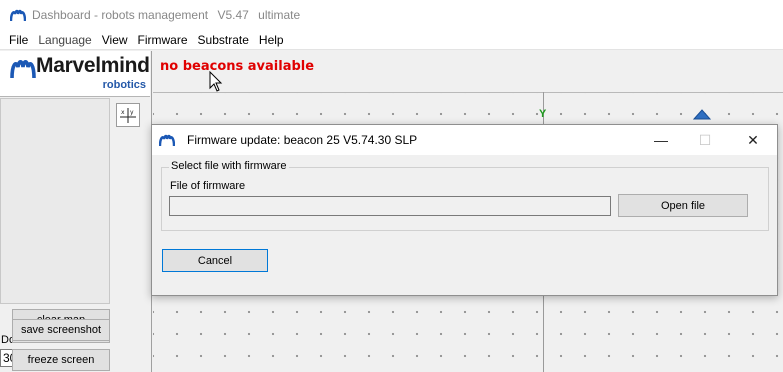 This screenshot has height=372, width=783. What do you see at coordinates (216, 81) in the screenshot?
I see `mouse-cursor-icon` at bounding box center [216, 81].